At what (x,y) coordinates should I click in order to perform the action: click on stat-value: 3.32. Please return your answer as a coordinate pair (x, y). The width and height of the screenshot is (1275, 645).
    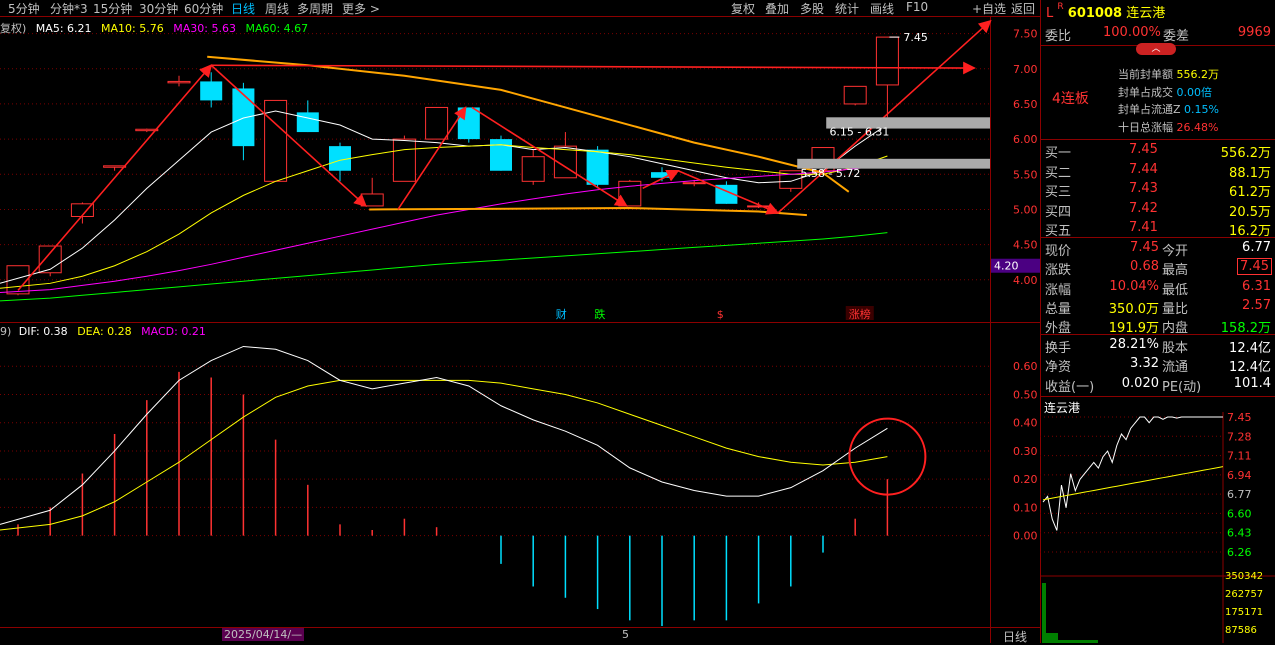
    Looking at the image, I should click on (1144, 364).